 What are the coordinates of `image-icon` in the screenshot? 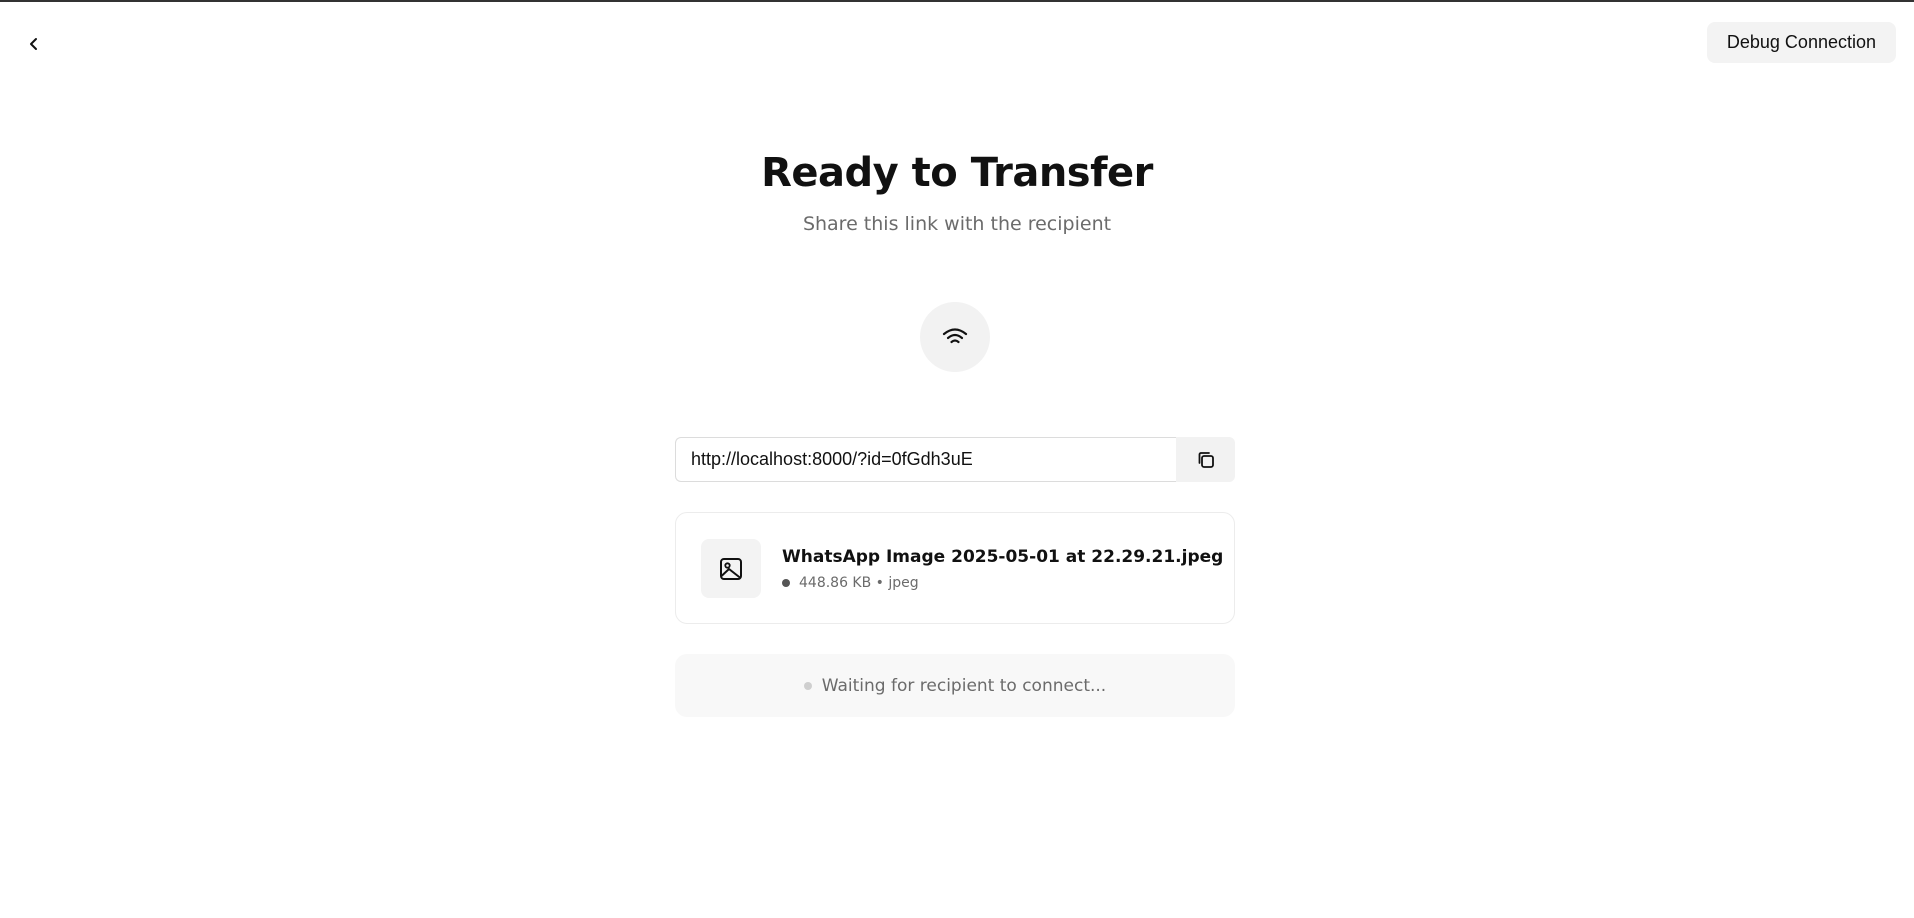 It's located at (731, 568).